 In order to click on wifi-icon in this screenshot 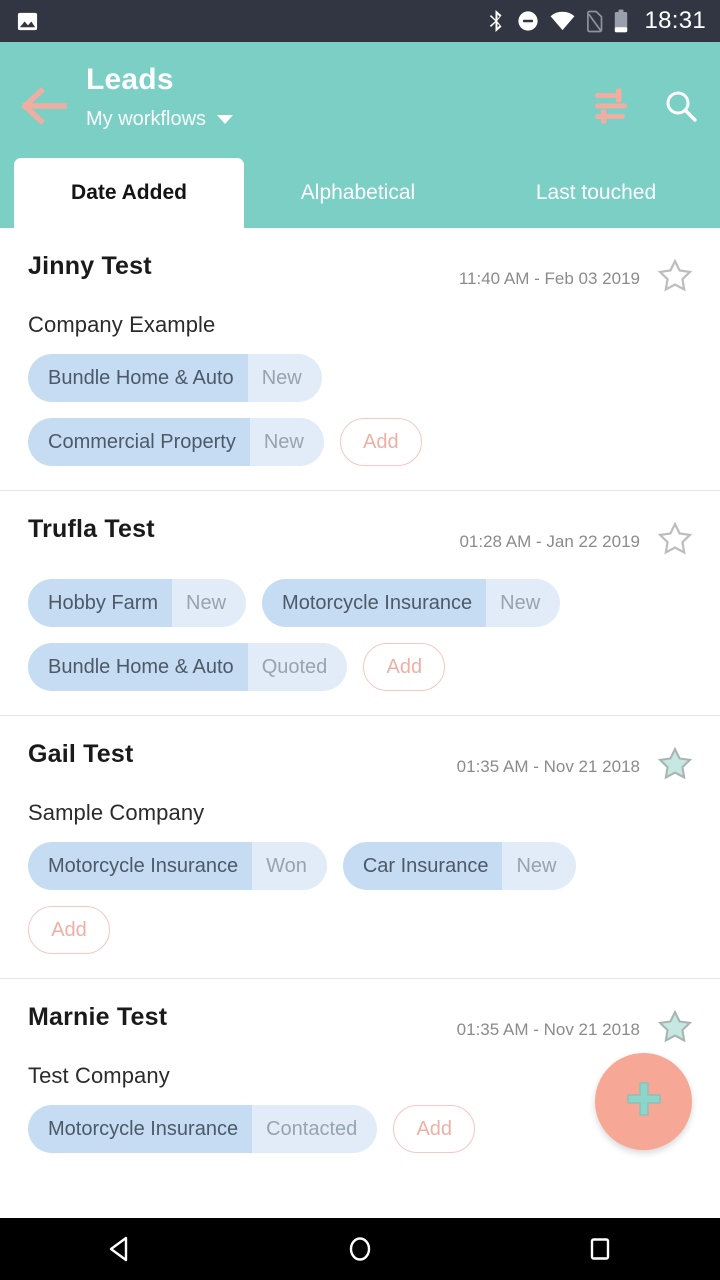, I will do `click(562, 21)`.